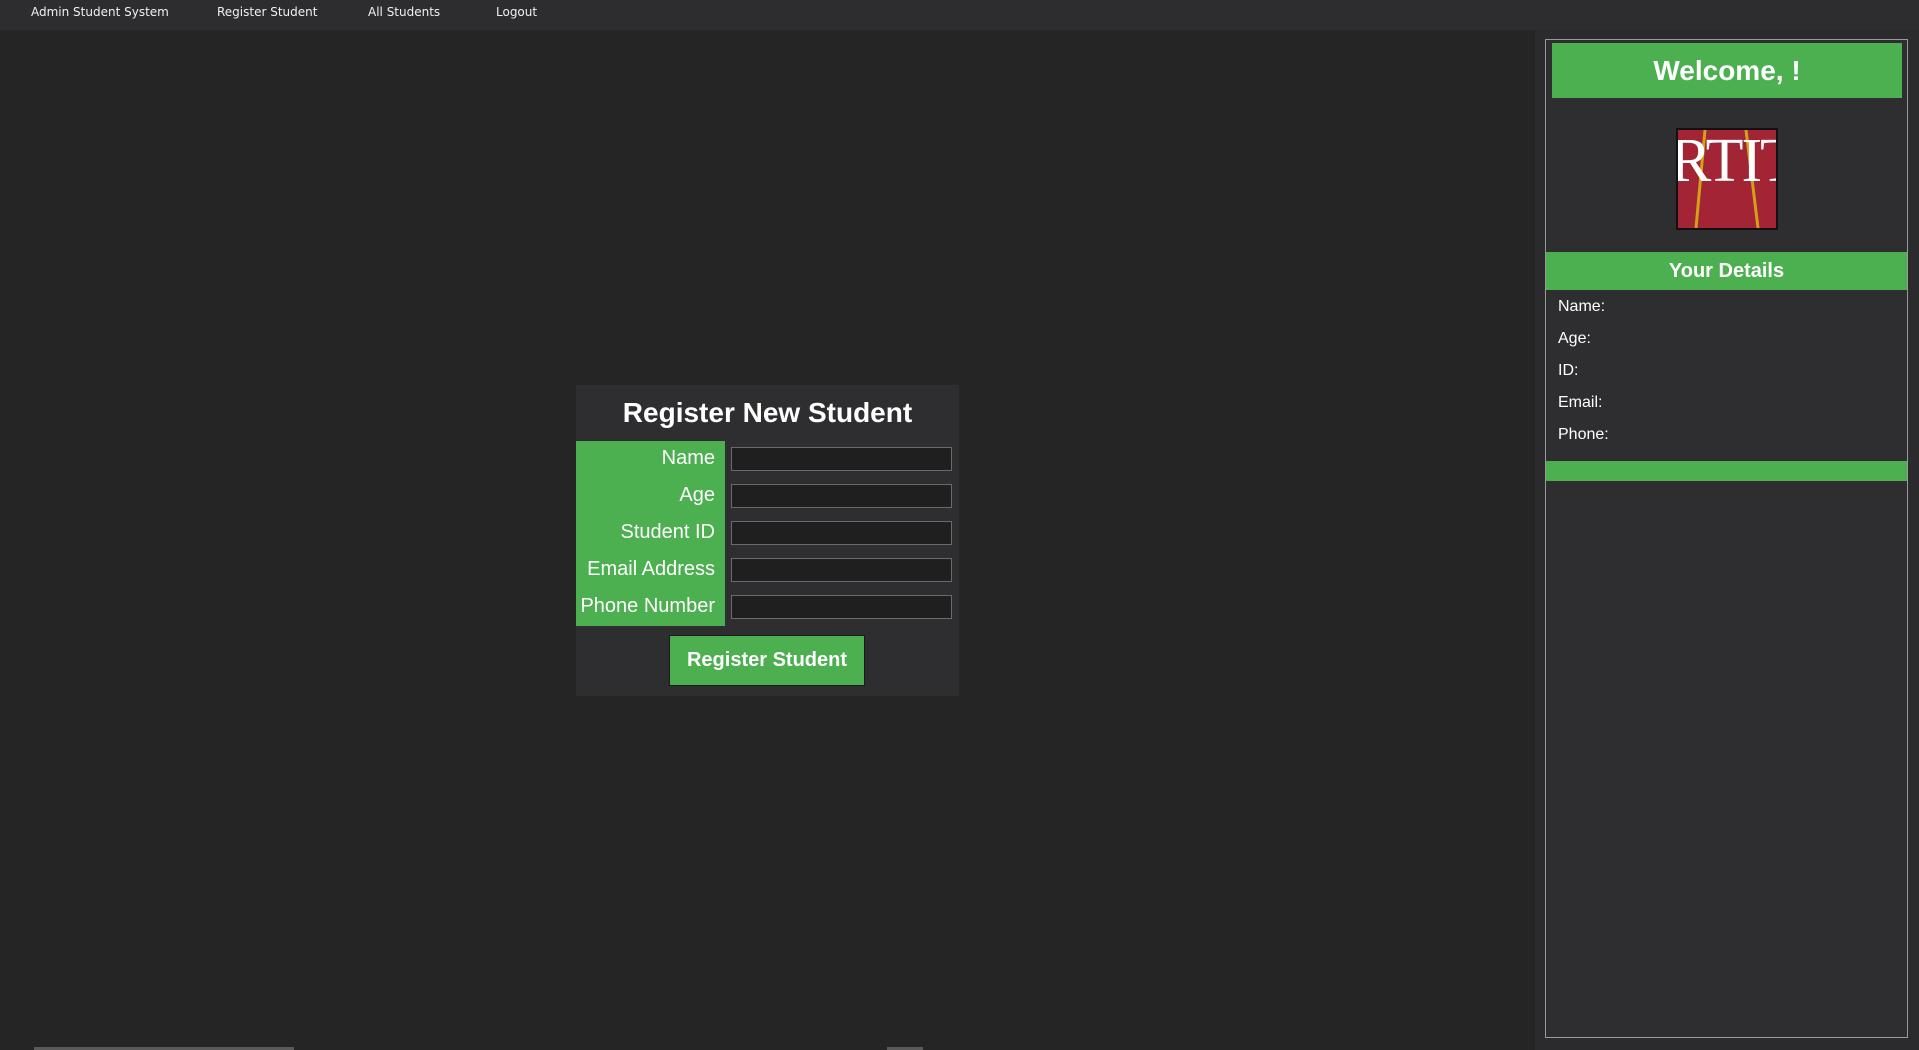 The image size is (1919, 1050). Describe the element at coordinates (841, 459) in the screenshot. I see `name-input` at that location.